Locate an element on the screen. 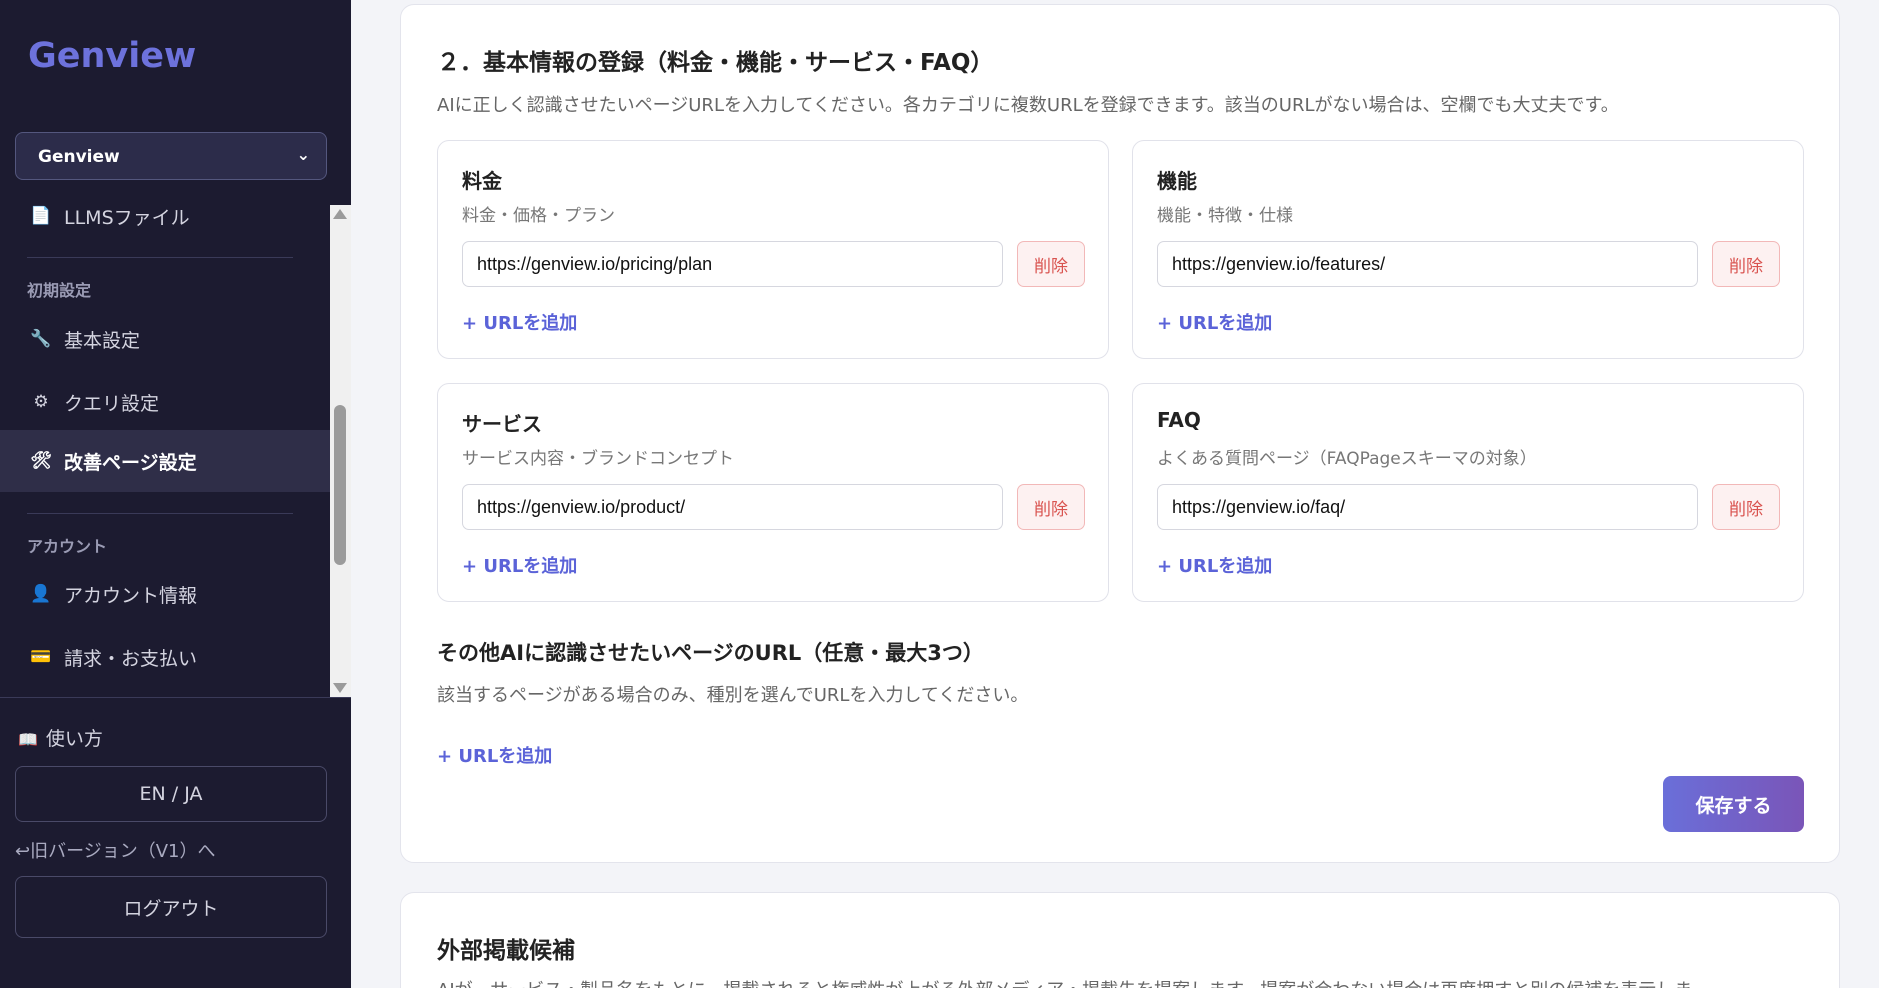  sidebar-item-llms: 📄 LLMSファイル is located at coordinates (165, 226).